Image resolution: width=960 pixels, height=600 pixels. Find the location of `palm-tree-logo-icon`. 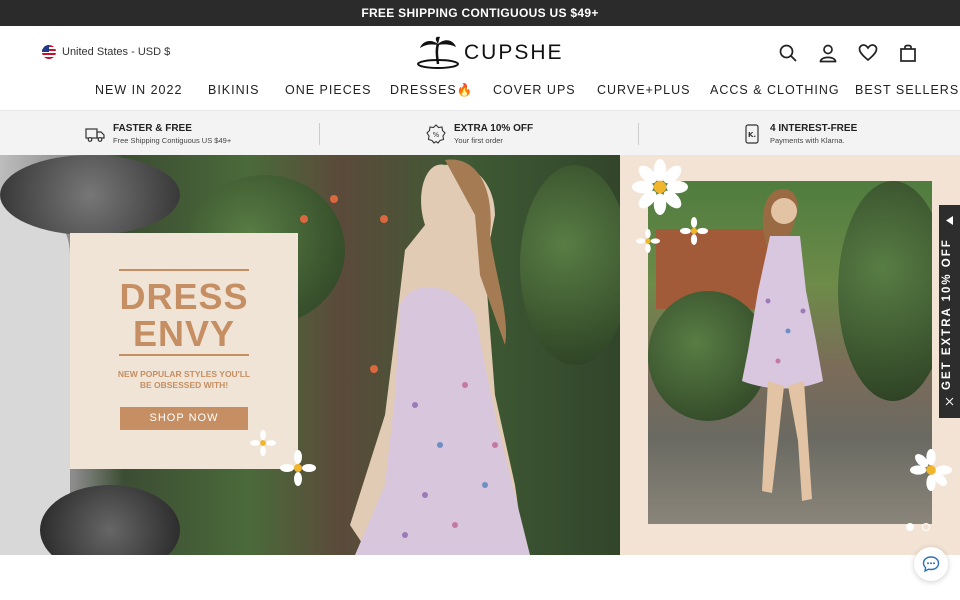

palm-tree-logo-icon is located at coordinates (438, 52).